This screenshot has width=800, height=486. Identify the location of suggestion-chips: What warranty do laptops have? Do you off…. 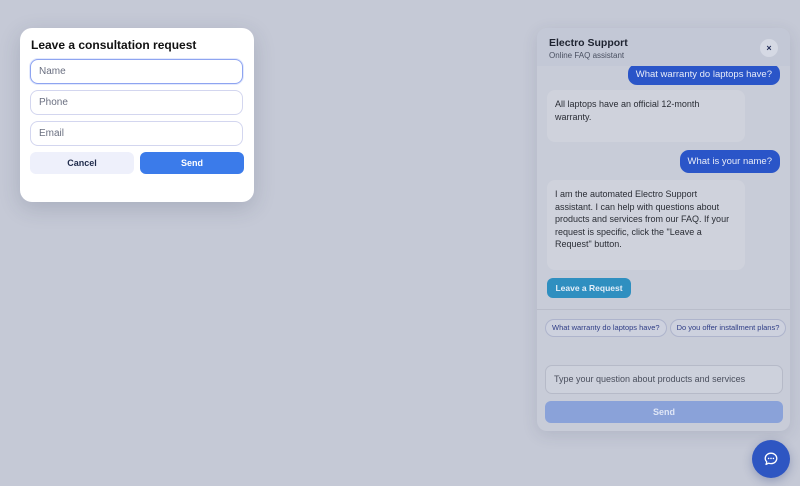
(667, 327).